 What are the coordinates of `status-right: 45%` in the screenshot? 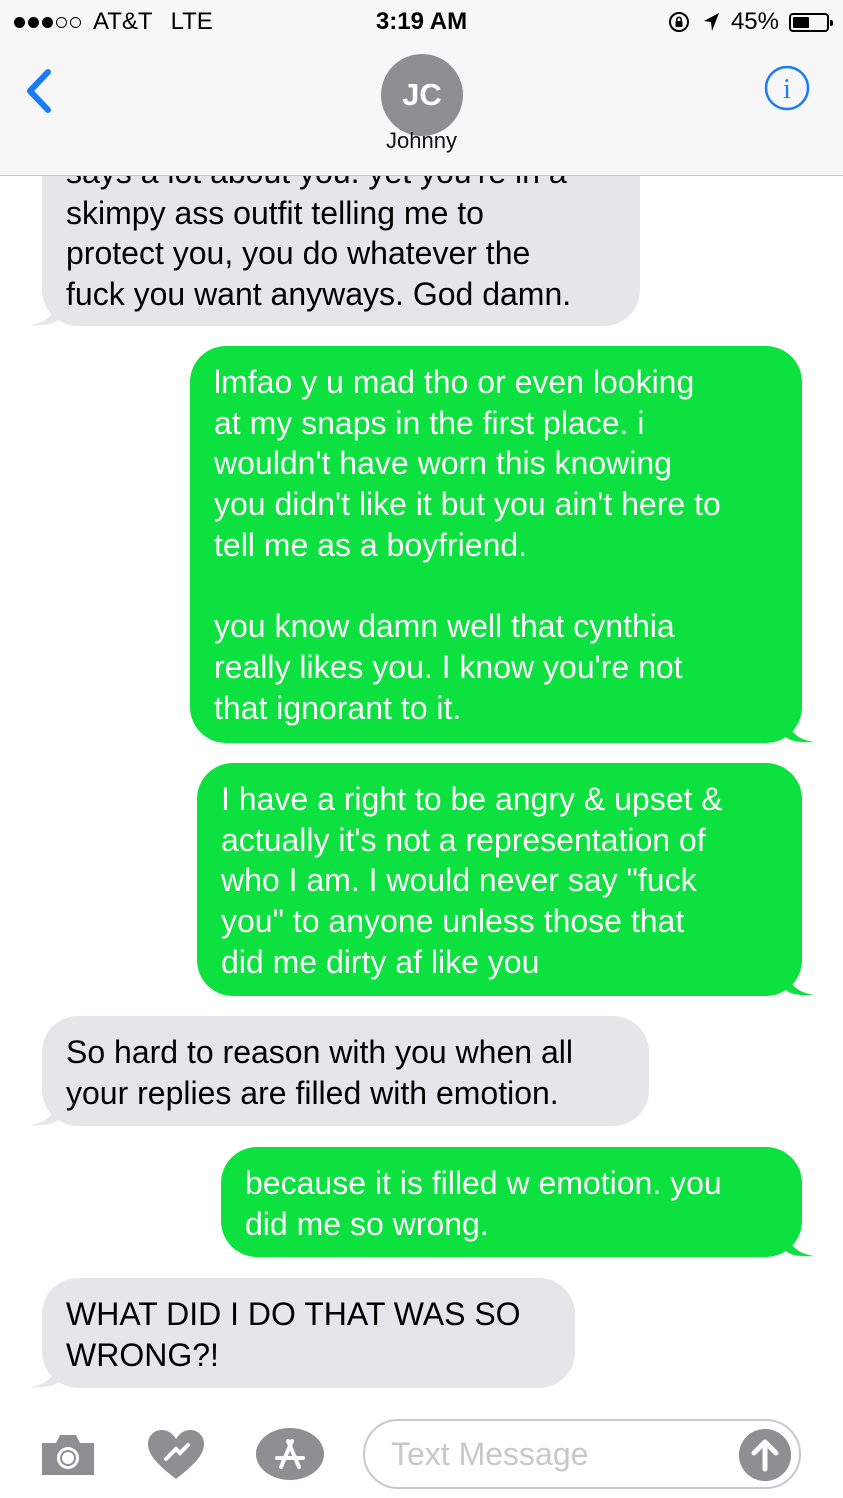 It's located at (750, 22).